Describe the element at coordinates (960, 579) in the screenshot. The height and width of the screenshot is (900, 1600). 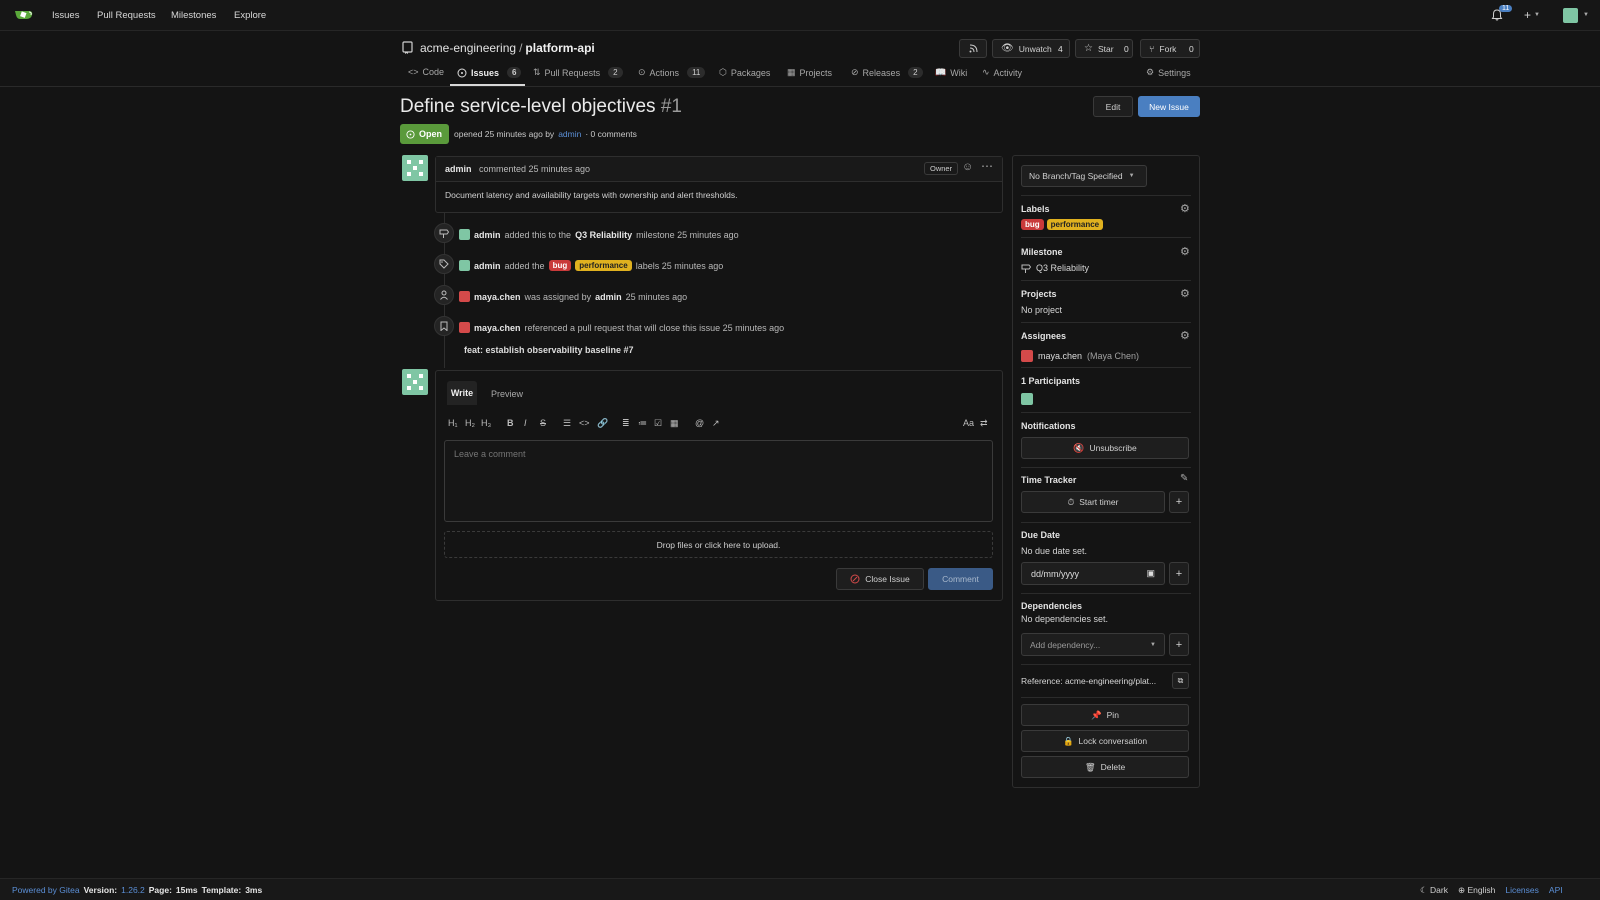
I see `comment-button: Comment` at that location.